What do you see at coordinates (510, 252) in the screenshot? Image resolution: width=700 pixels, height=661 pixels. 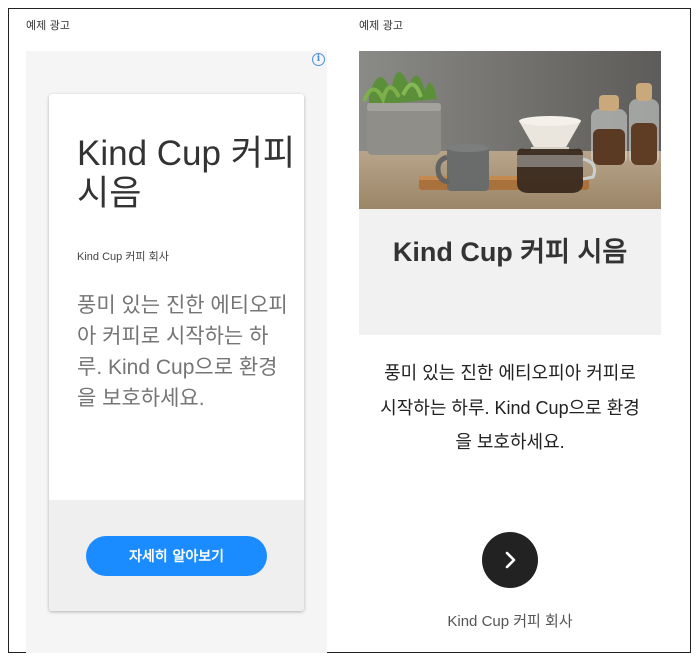 I see `right-ad-title: Kind Cup 커피 시음` at bounding box center [510, 252].